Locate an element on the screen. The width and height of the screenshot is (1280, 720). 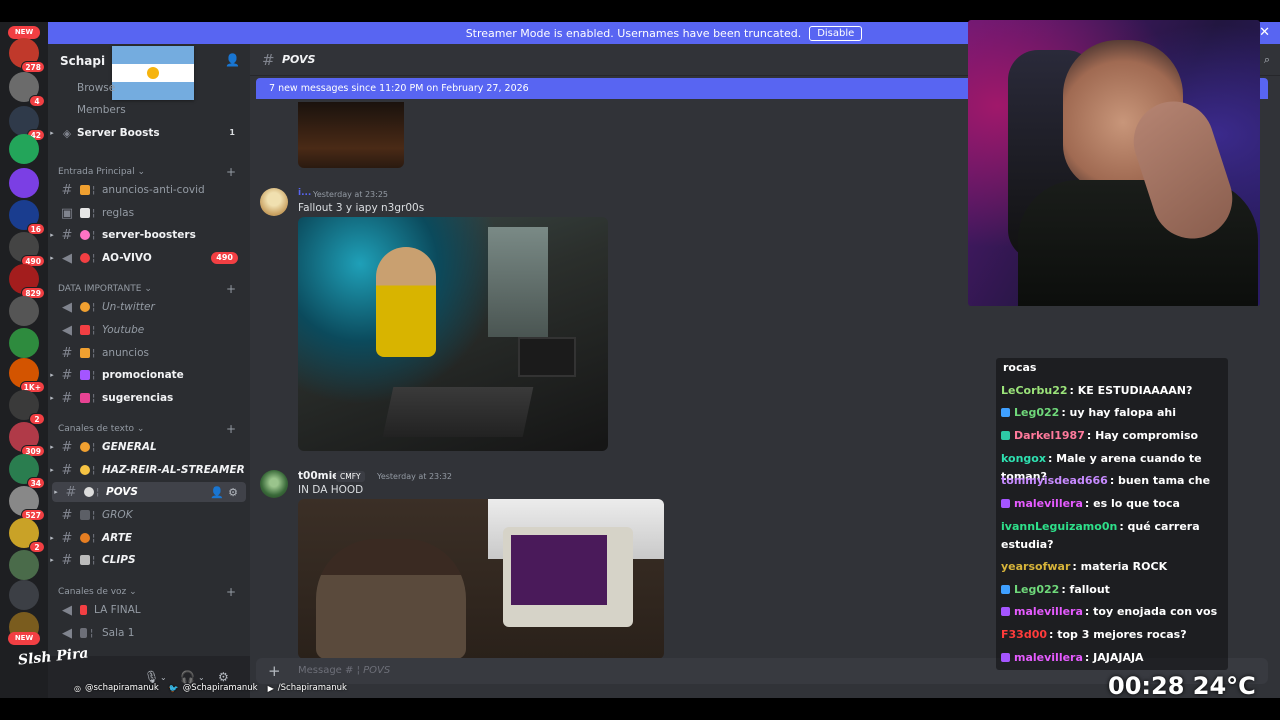
channel-server-boosters: ▸ # ¦ server-boosters is located at coordinates (149, 235).